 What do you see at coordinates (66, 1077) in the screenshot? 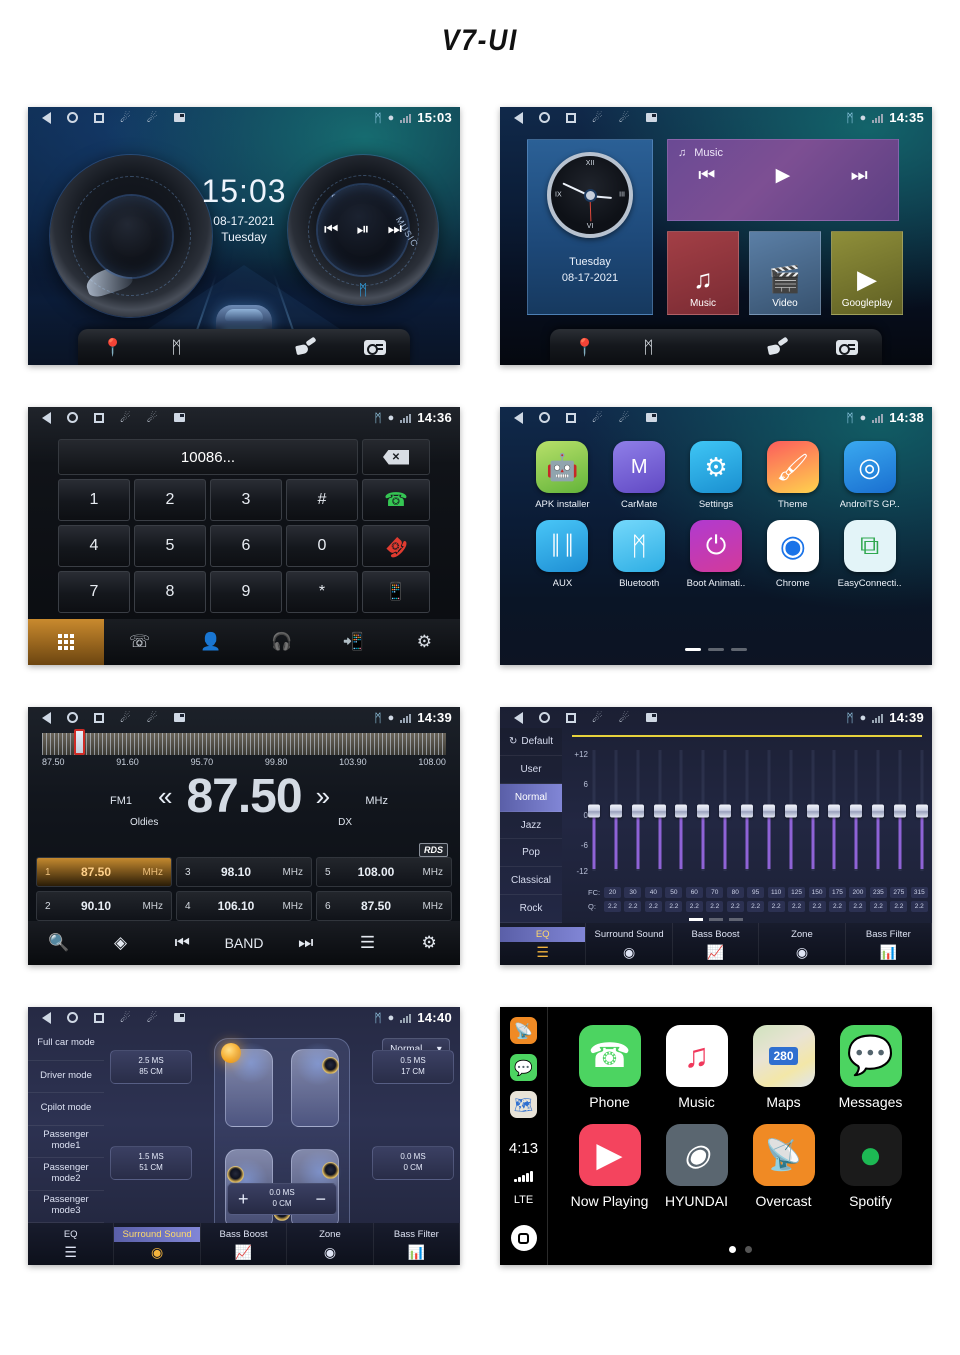
I see `mode-driver: Driver mode` at bounding box center [66, 1077].